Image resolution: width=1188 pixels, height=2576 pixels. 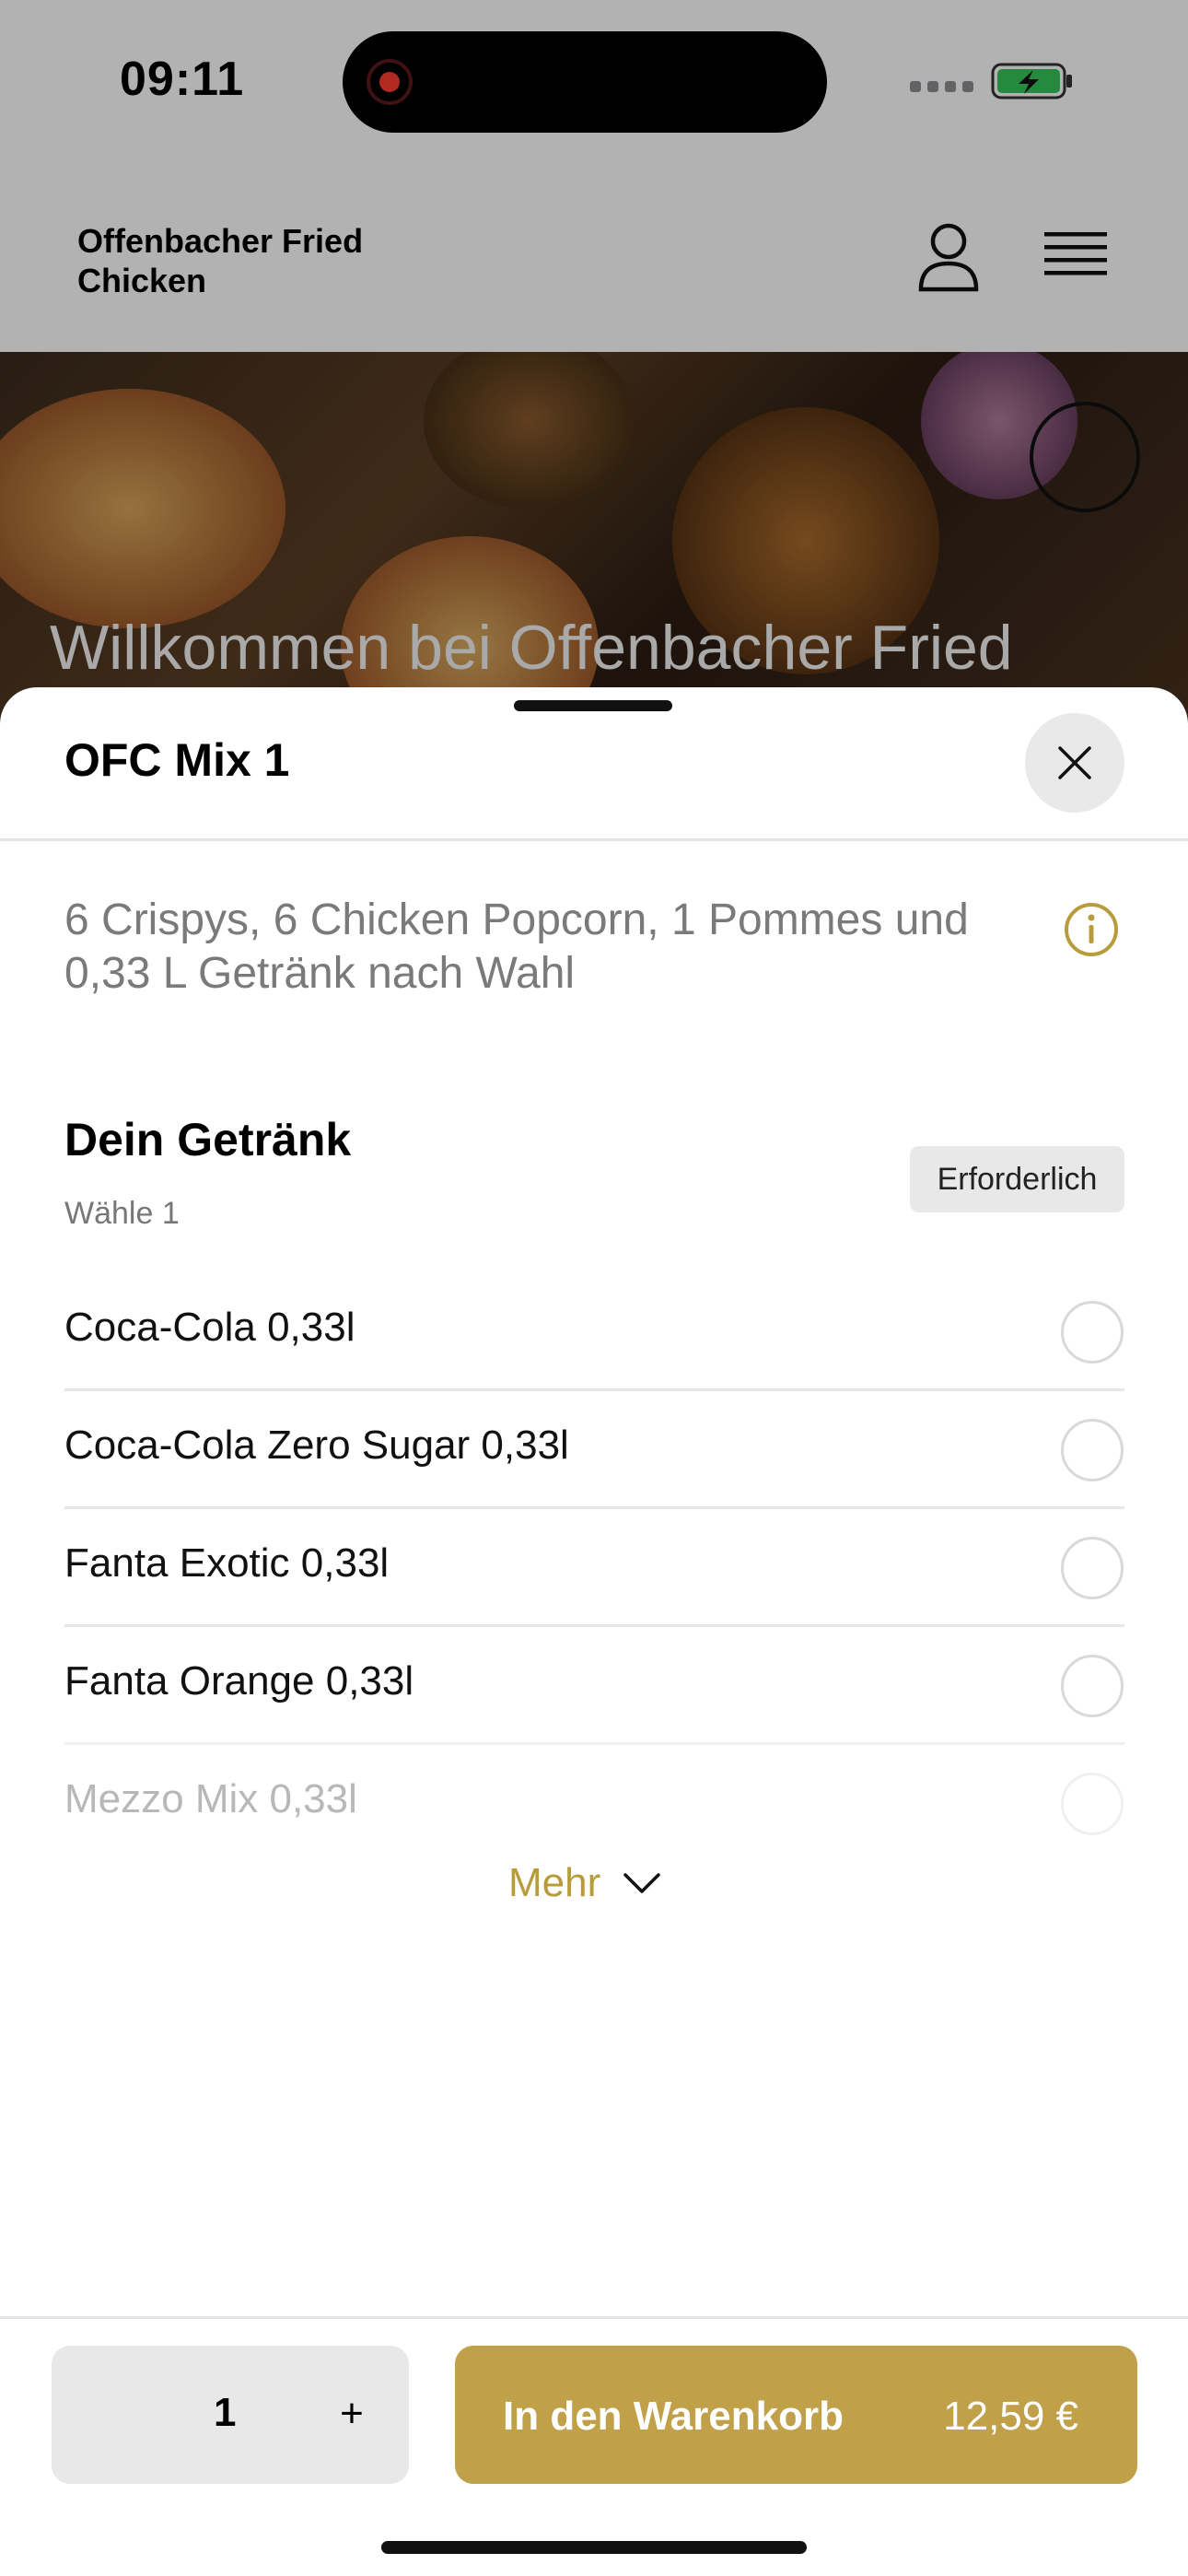 I want to click on drink-option-label: Mezzo Mix 0,33l, so click(x=210, y=1798).